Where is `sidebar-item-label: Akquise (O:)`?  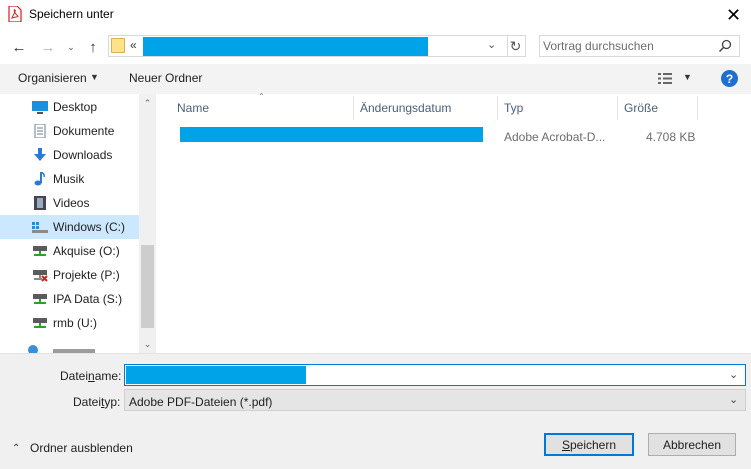 sidebar-item-label: Akquise (O:) is located at coordinates (86, 251).